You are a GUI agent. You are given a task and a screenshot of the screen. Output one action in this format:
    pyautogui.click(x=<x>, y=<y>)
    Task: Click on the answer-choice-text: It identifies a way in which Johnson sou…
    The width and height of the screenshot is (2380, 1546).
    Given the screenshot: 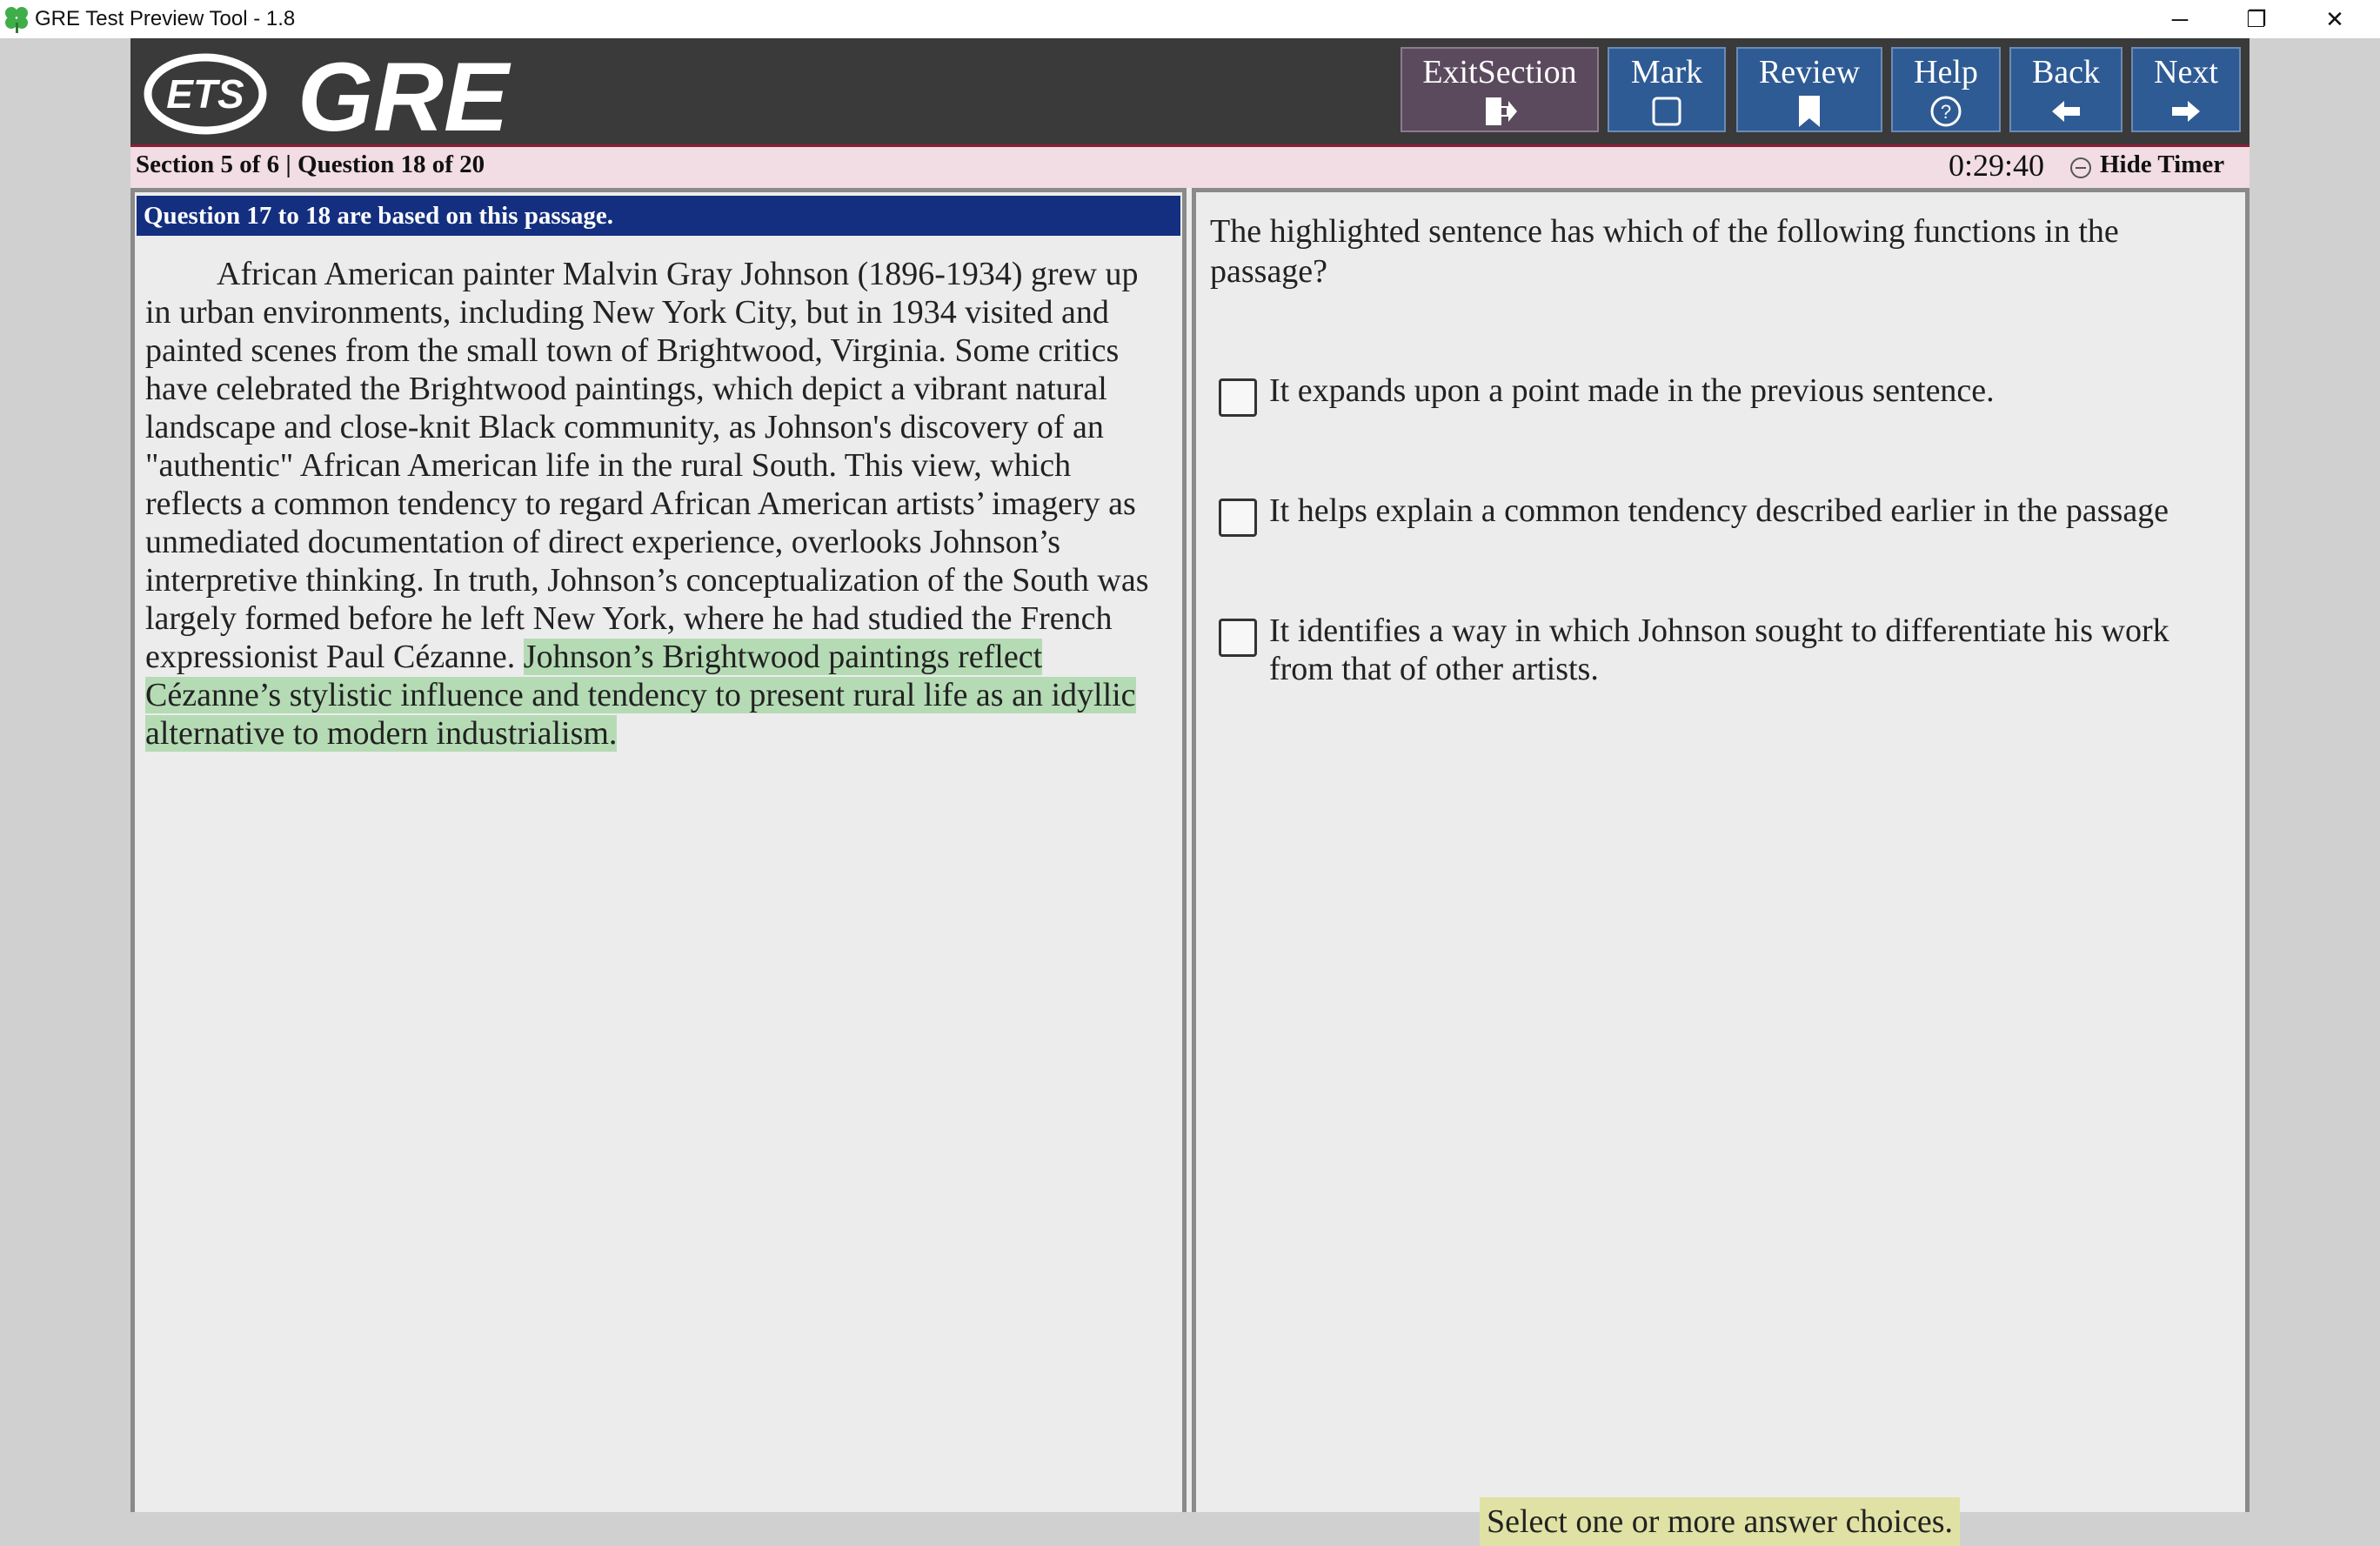 What is the action you would take?
    pyautogui.click(x=1734, y=650)
    